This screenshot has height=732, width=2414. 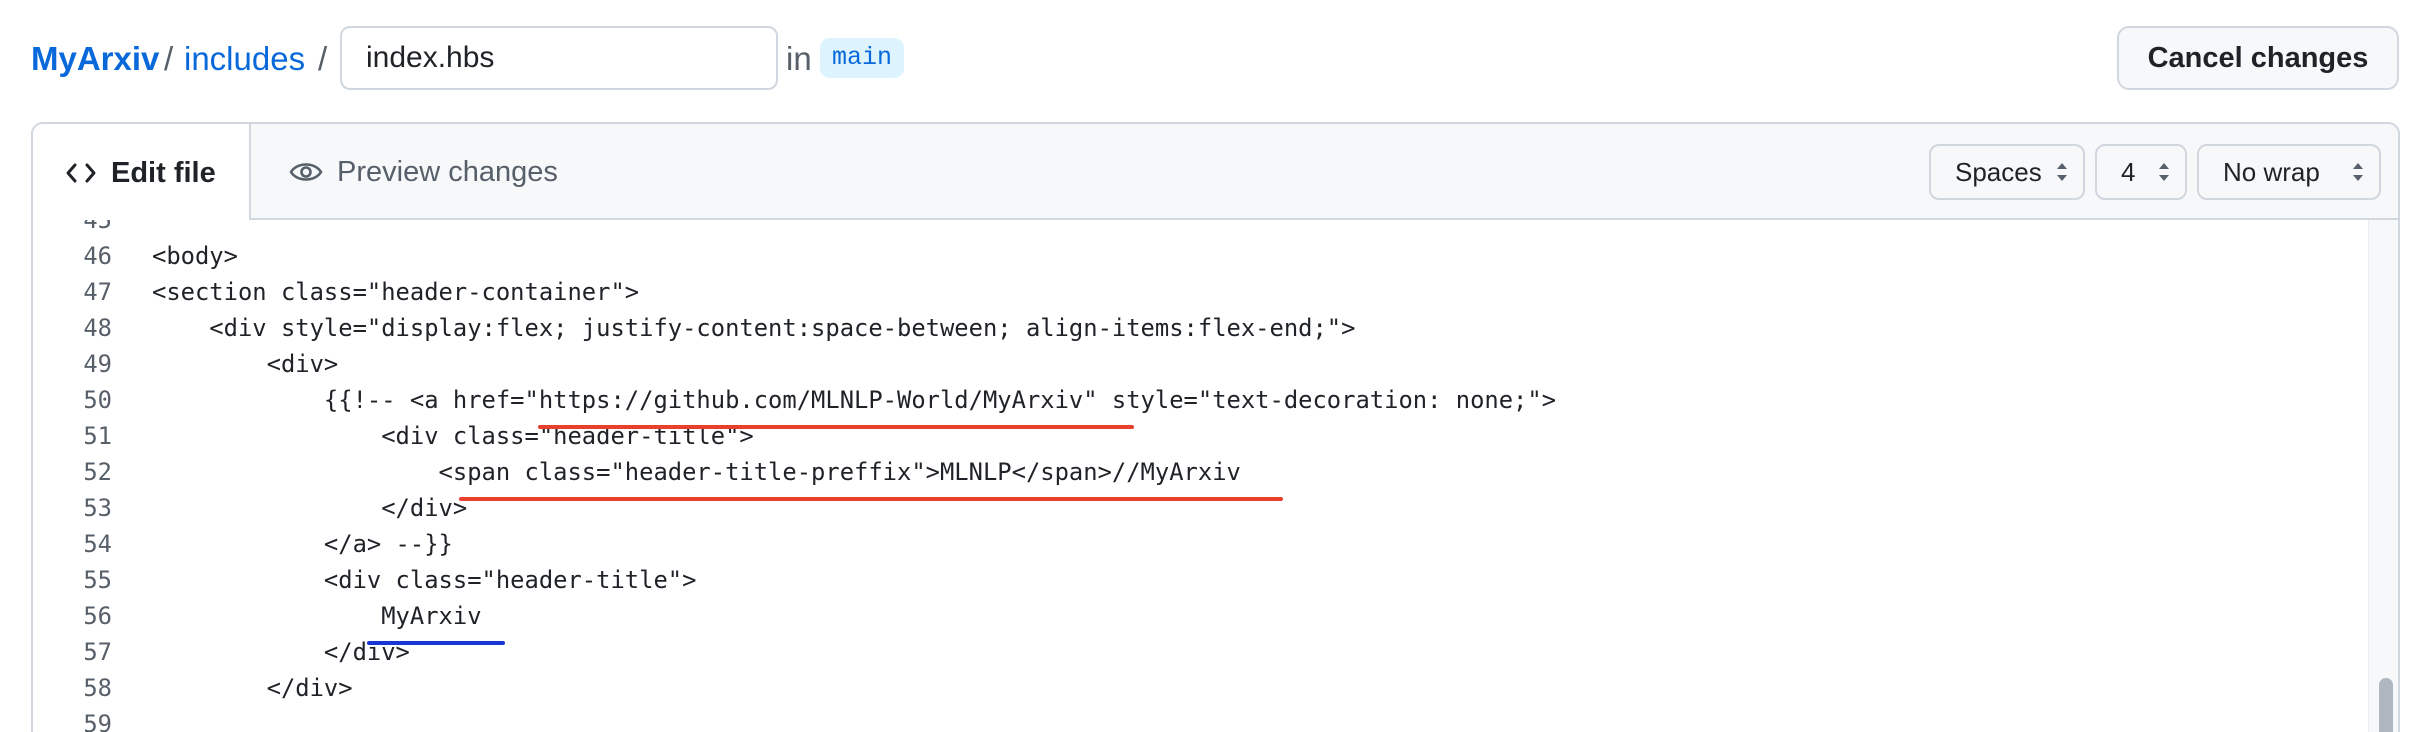 What do you see at coordinates (1200, 436) in the screenshot?
I see `code-line: 51 <div class="header-title">` at bounding box center [1200, 436].